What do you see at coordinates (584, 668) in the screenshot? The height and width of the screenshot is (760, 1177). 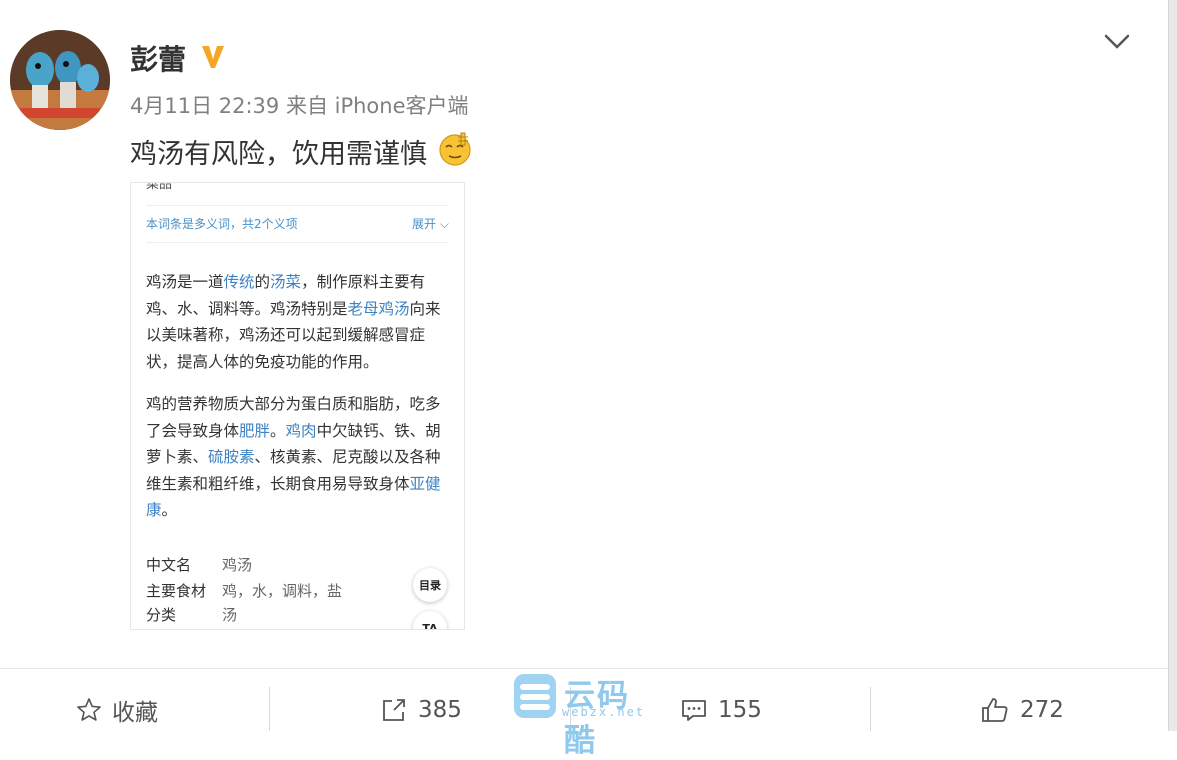 I see `divider` at bounding box center [584, 668].